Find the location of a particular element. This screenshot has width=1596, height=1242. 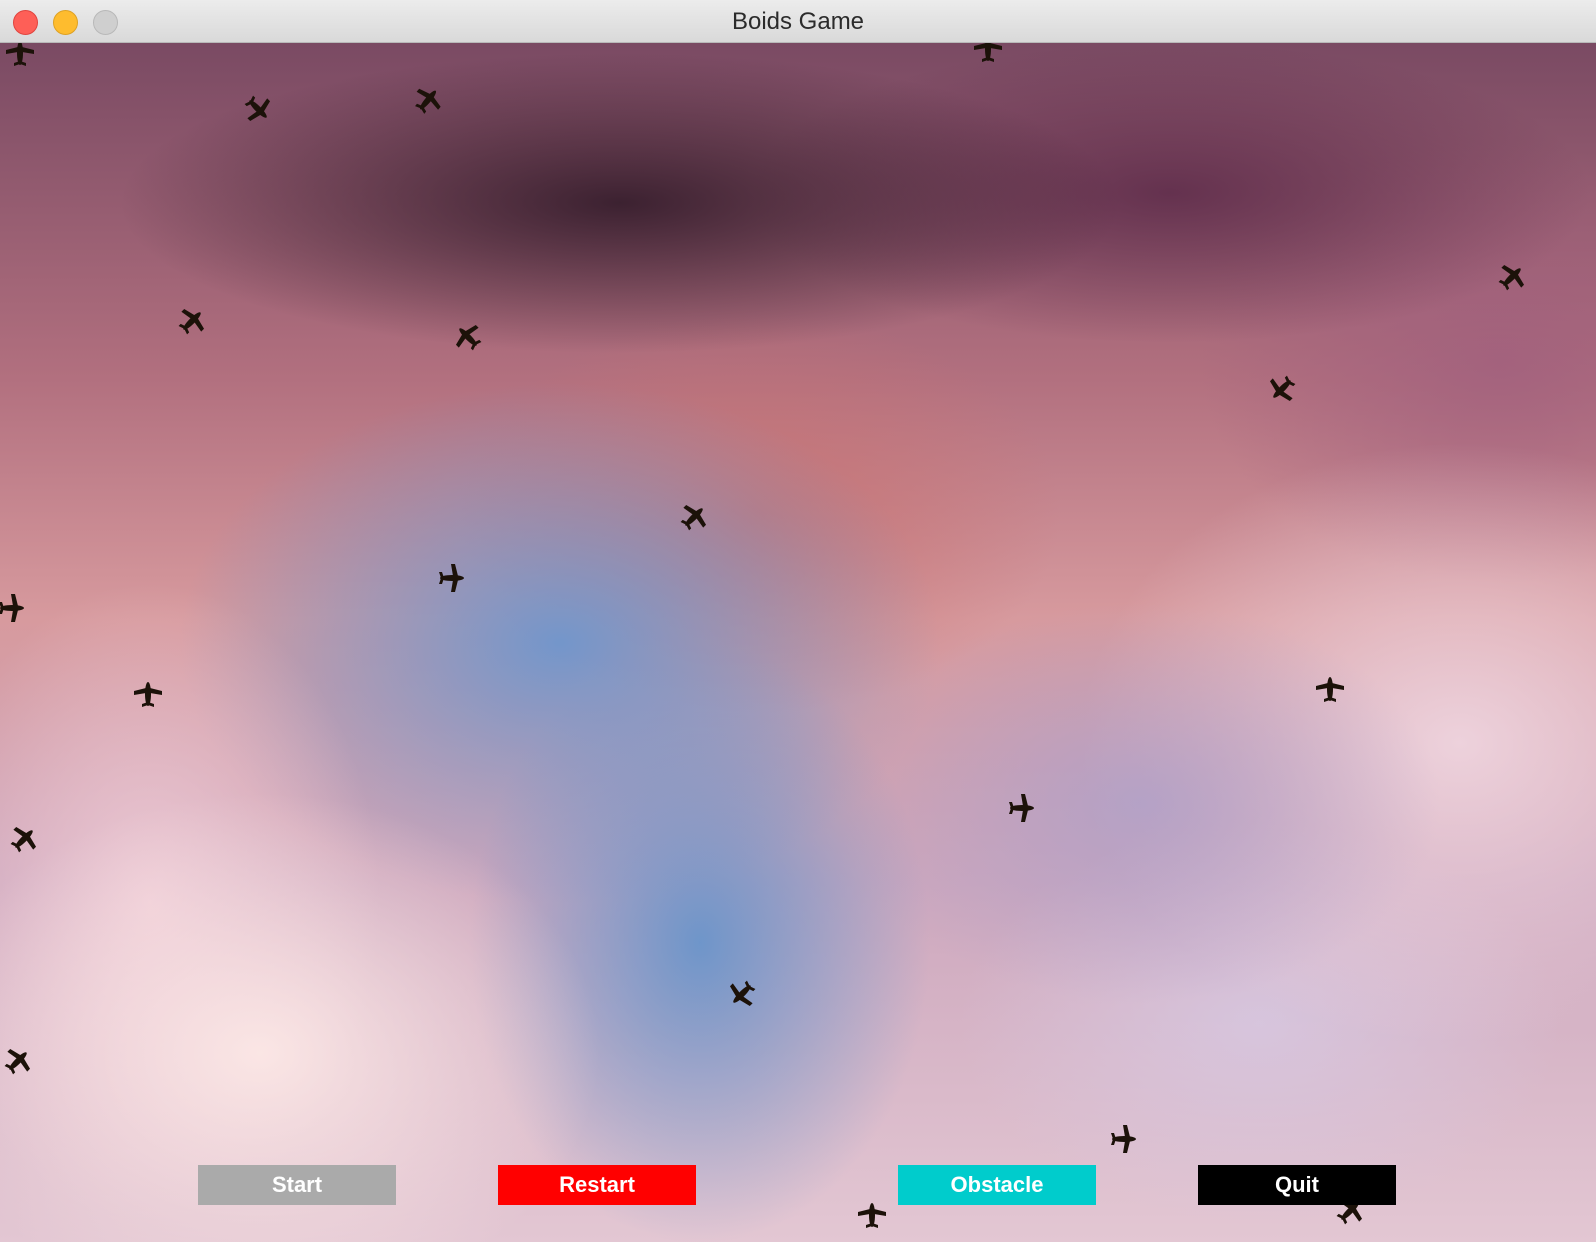

title-bar: Boids Game is located at coordinates (798, 21).